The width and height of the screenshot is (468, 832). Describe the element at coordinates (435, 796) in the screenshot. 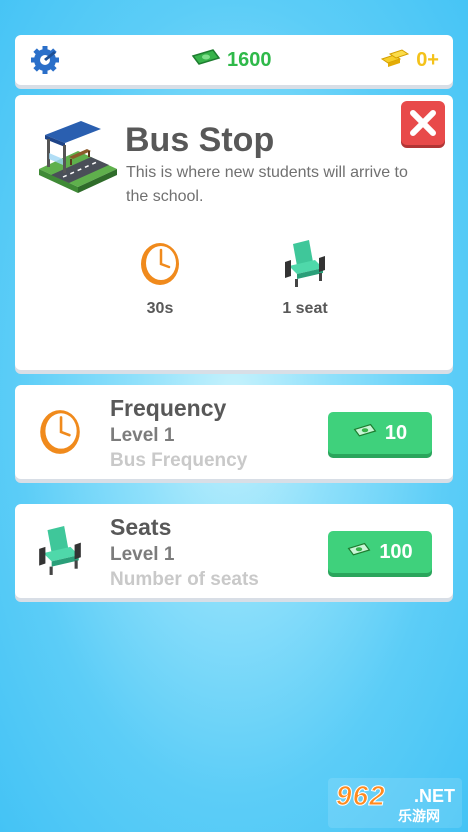

I see `watermark-net: .NET` at that location.